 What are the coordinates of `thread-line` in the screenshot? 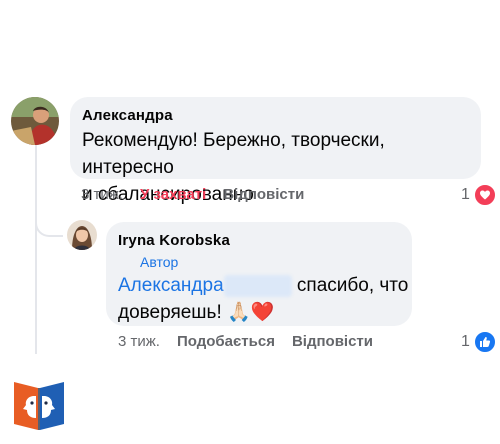 It's located at (36, 247).